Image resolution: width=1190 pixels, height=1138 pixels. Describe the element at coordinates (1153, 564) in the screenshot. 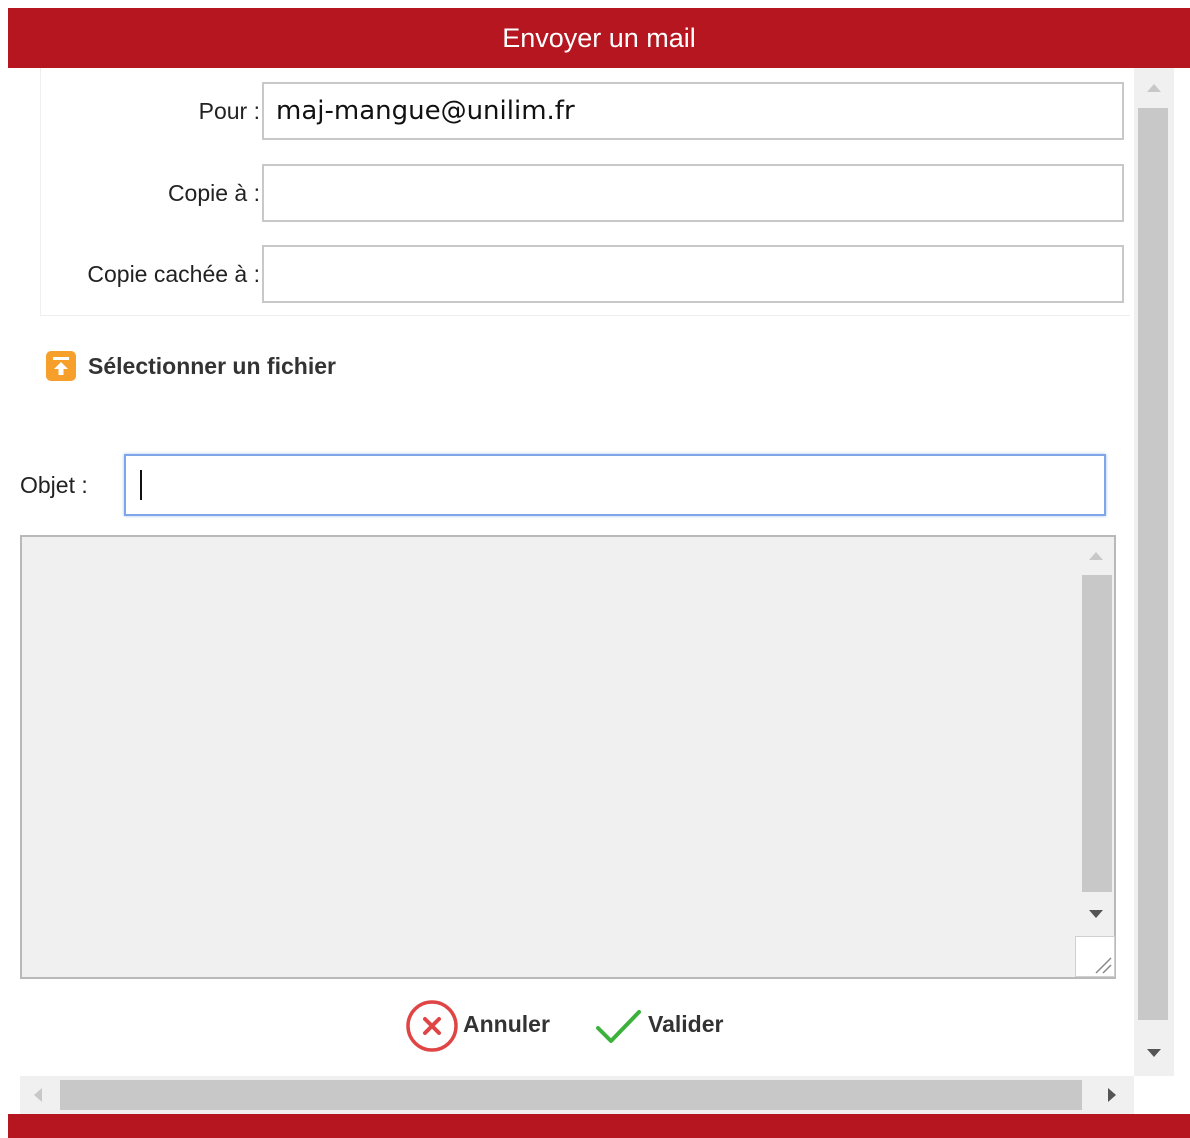

I see `dialog-vertical-scrollbar-thumb` at that location.